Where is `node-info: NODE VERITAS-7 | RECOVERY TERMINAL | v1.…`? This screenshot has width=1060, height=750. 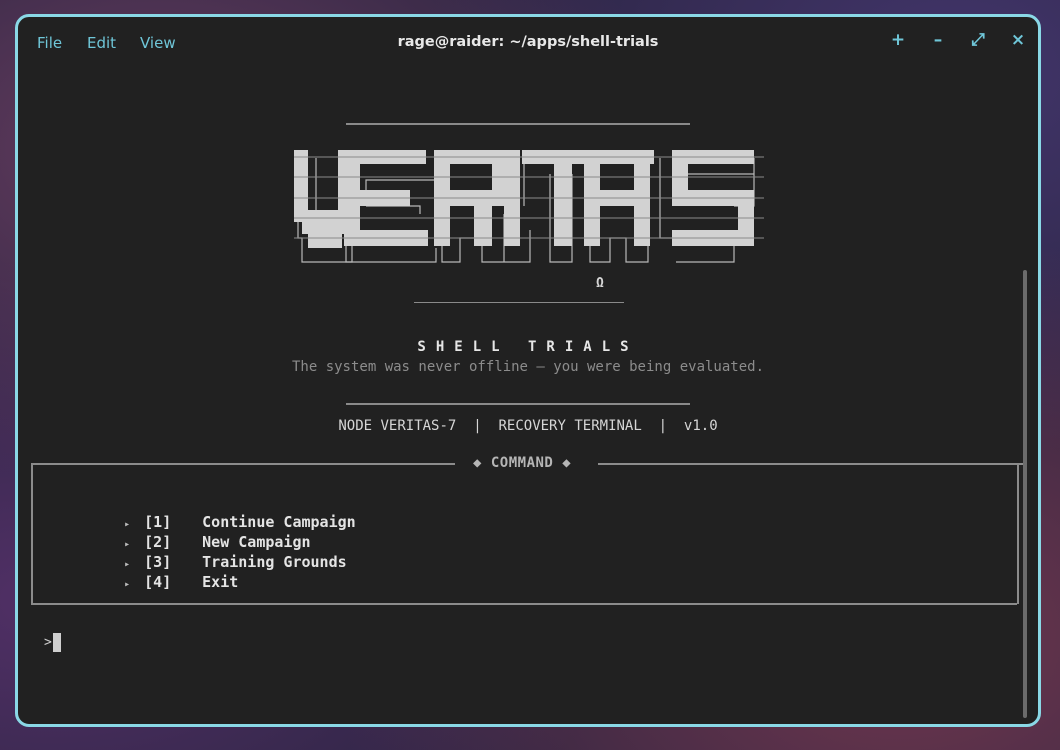
node-info: NODE VERITAS-7 | RECOVERY TERMINAL | v1.… is located at coordinates (528, 426).